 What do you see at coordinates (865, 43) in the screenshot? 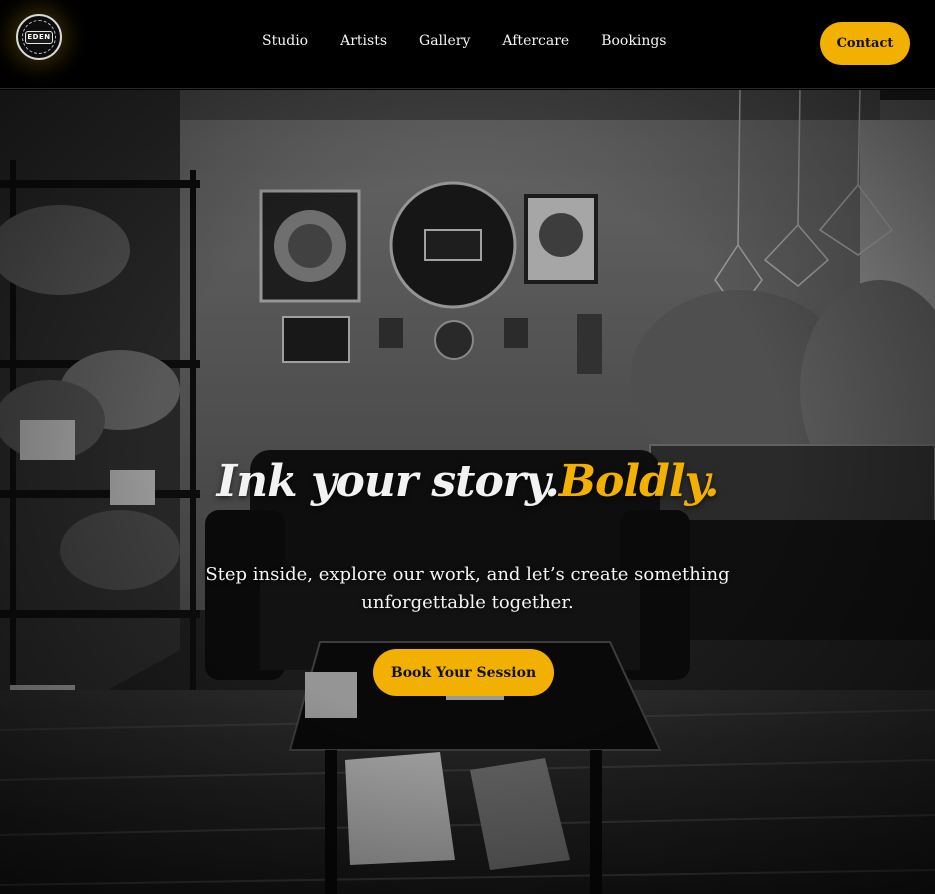
I see `contact-button: Contact` at bounding box center [865, 43].